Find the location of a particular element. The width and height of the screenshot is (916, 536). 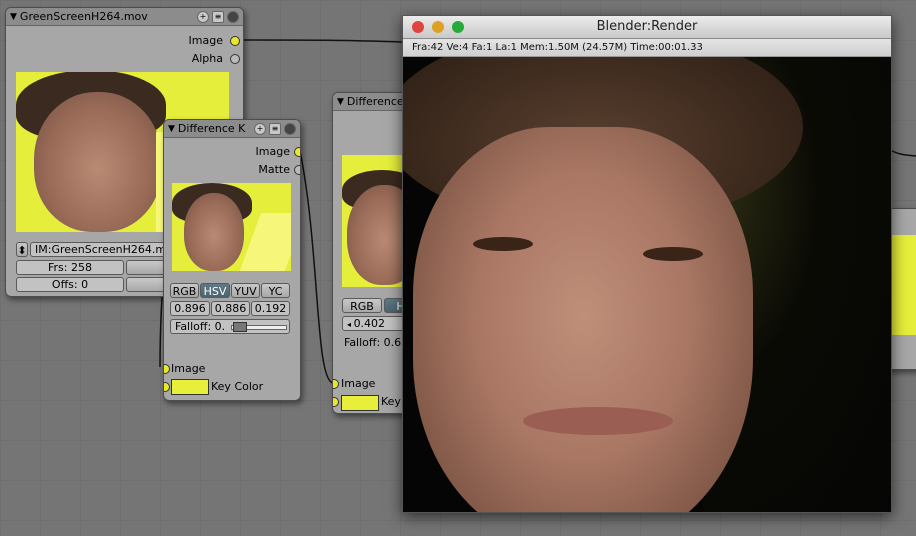

node-header: ▼ GreenScreenH264.mov + ≡ is located at coordinates (124, 17).